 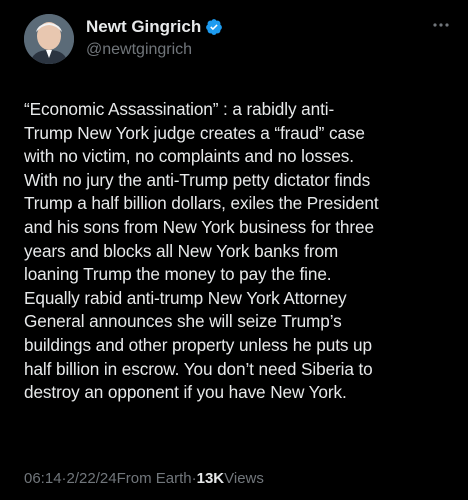 I want to click on avatar-photo, so click(x=49, y=39).